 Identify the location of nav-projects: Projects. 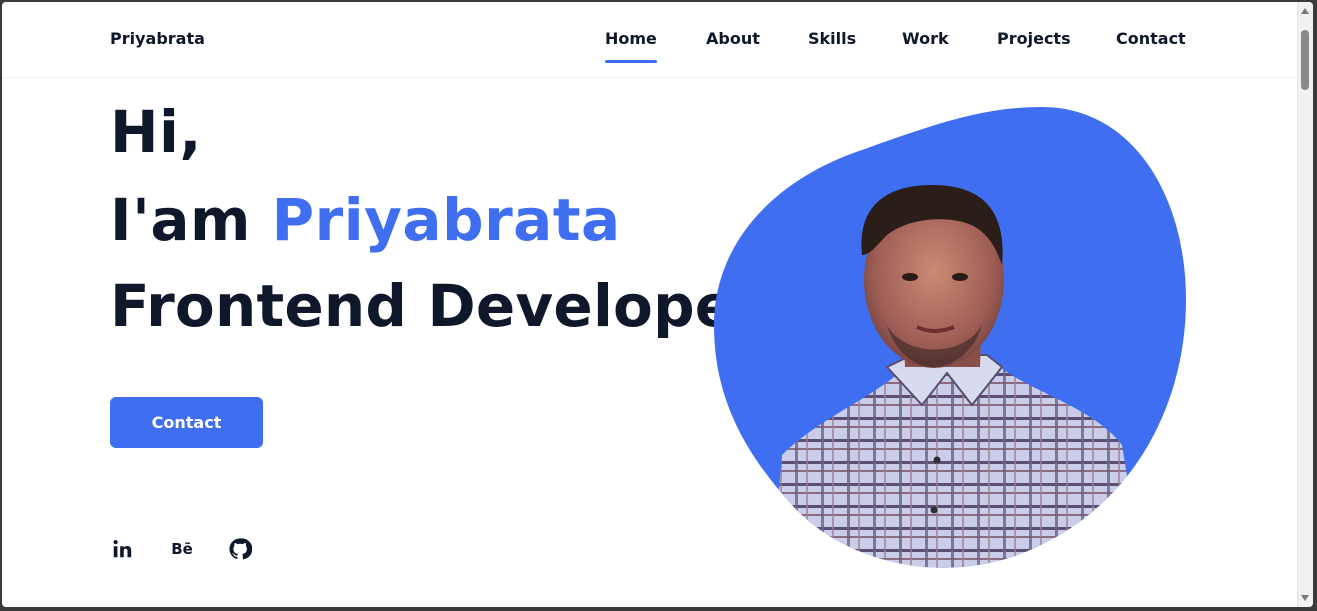
(1034, 38).